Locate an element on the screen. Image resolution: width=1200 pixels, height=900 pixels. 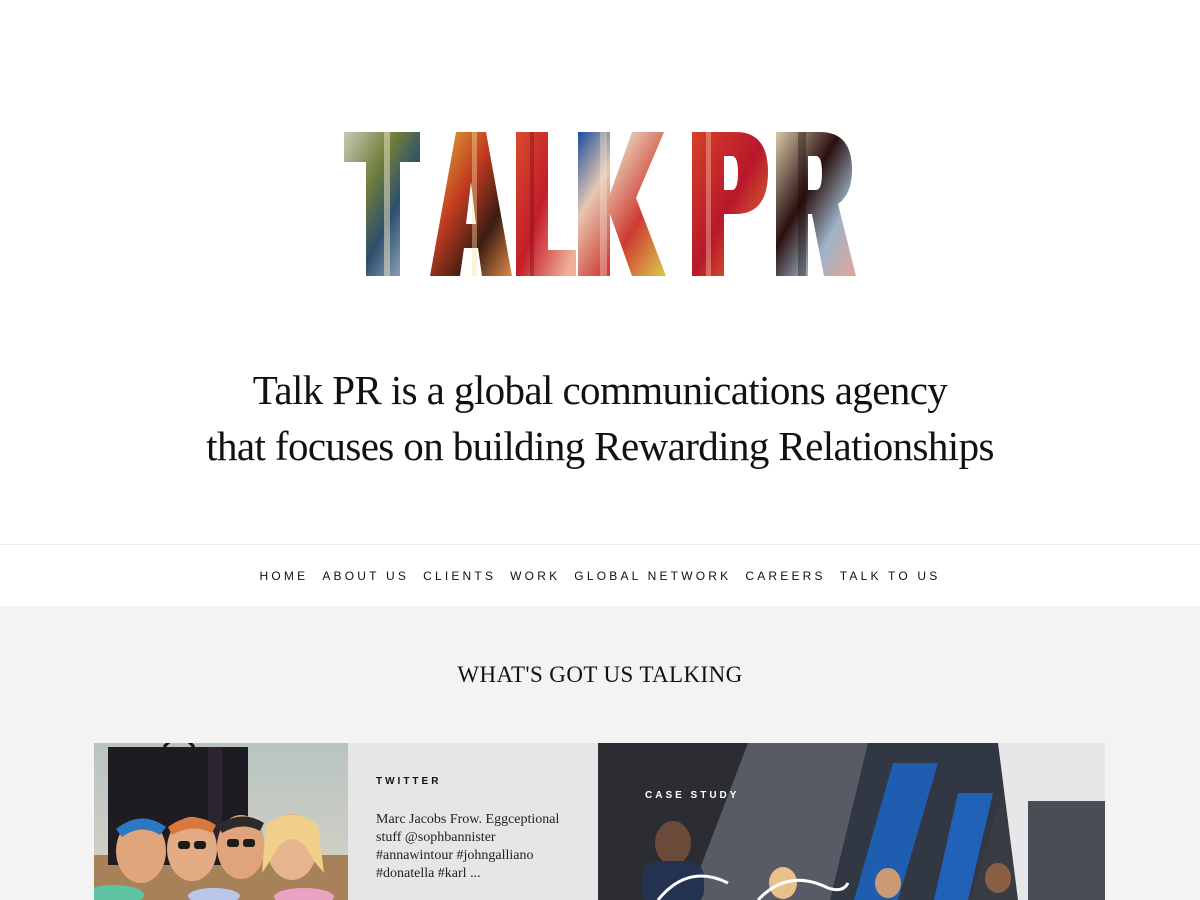
twitter-card-image is located at coordinates (221, 821).